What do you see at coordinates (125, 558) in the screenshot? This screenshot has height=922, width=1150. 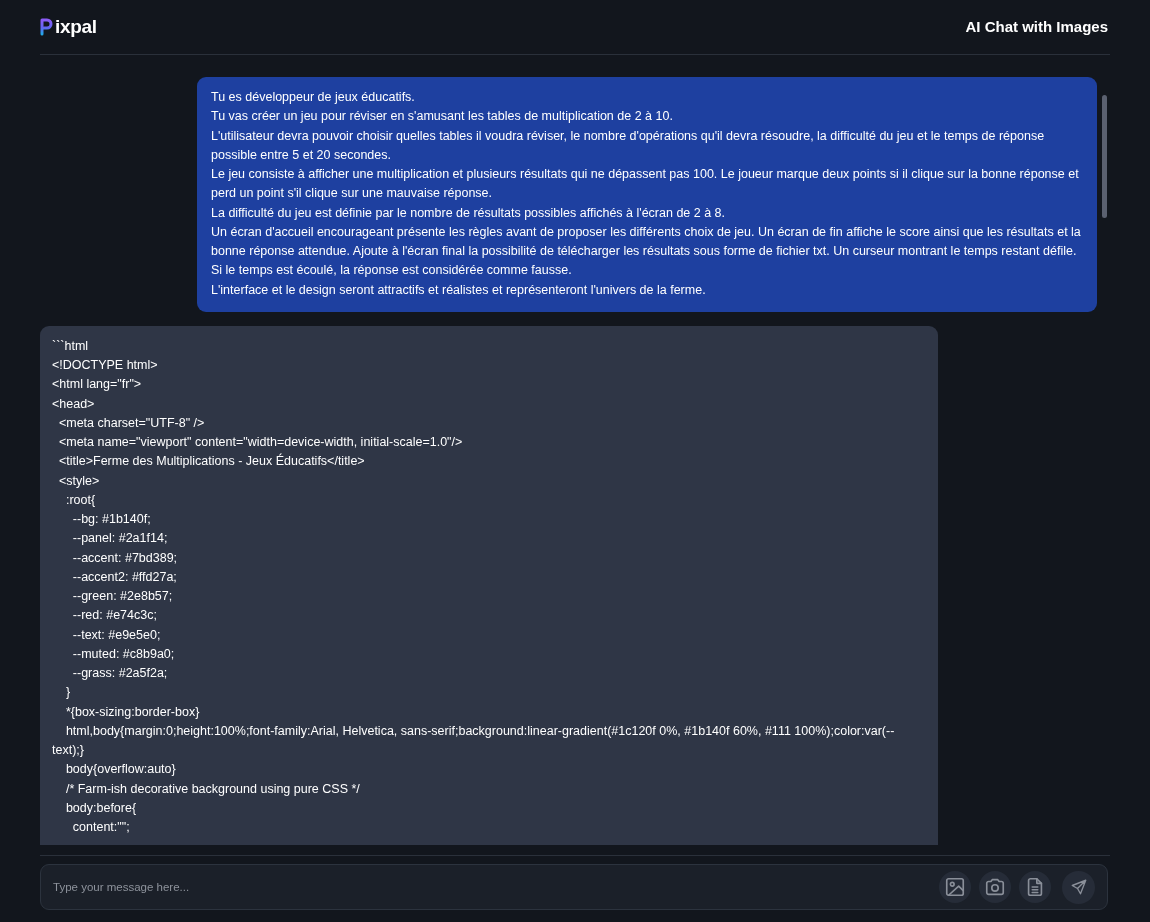 I see `code-line: --accent: #7bd389;` at bounding box center [125, 558].